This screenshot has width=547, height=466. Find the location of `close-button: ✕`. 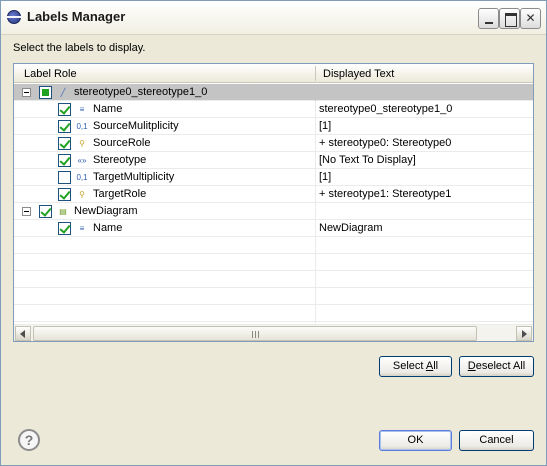

close-button: ✕ is located at coordinates (530, 18).